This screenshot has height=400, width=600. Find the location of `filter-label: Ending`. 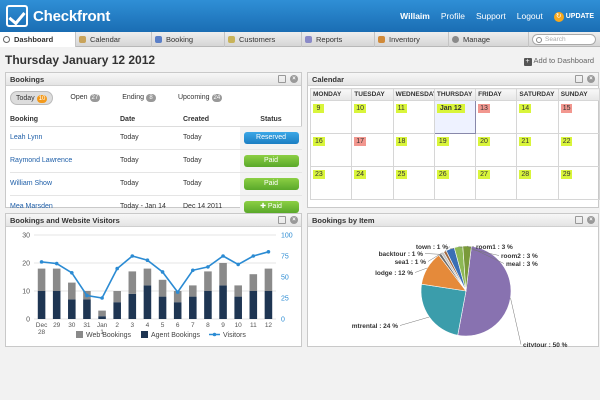

filter-label: Ending is located at coordinates (133, 97).